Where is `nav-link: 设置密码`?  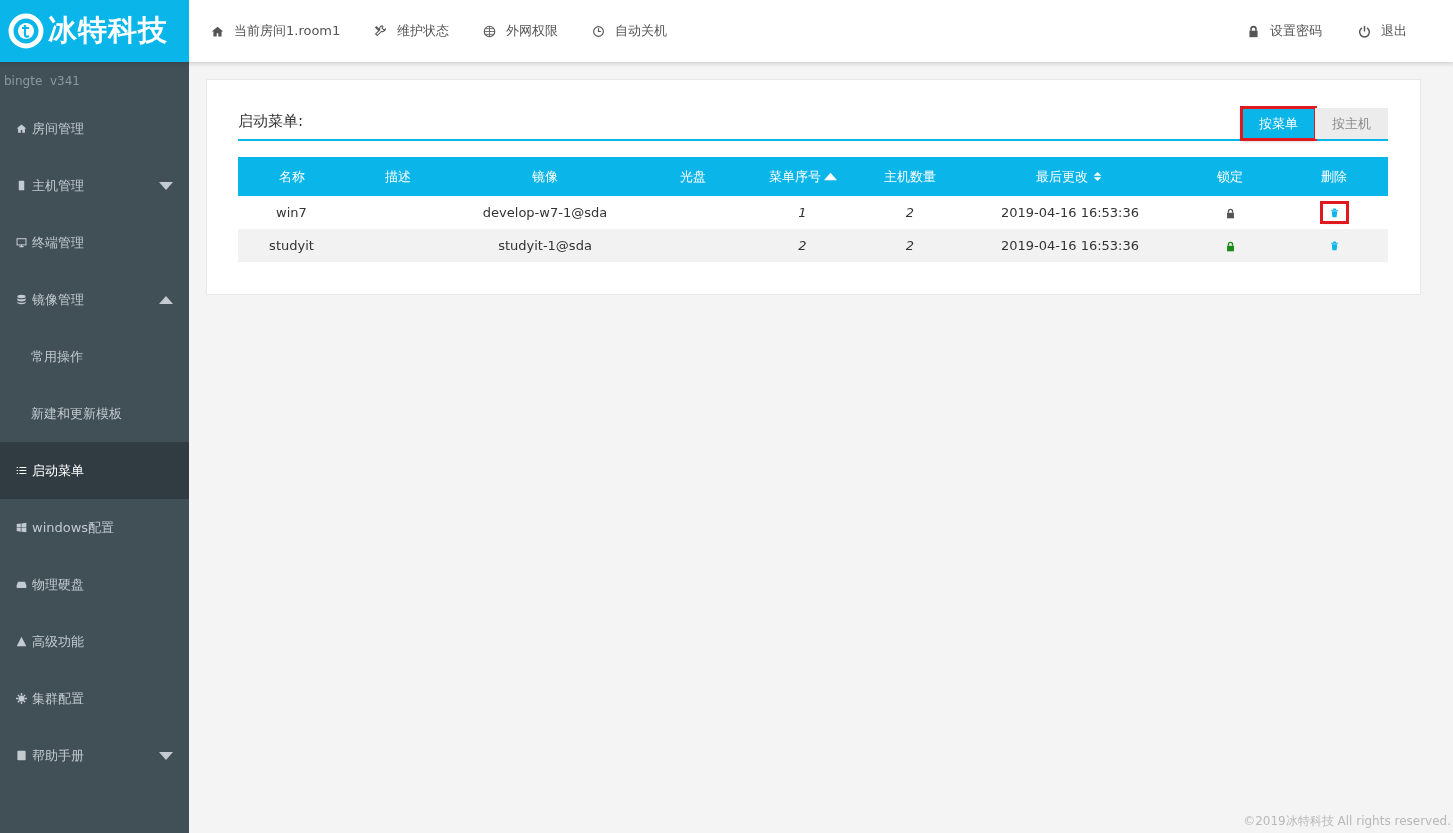 nav-link: 设置密码 is located at coordinates (1284, 31).